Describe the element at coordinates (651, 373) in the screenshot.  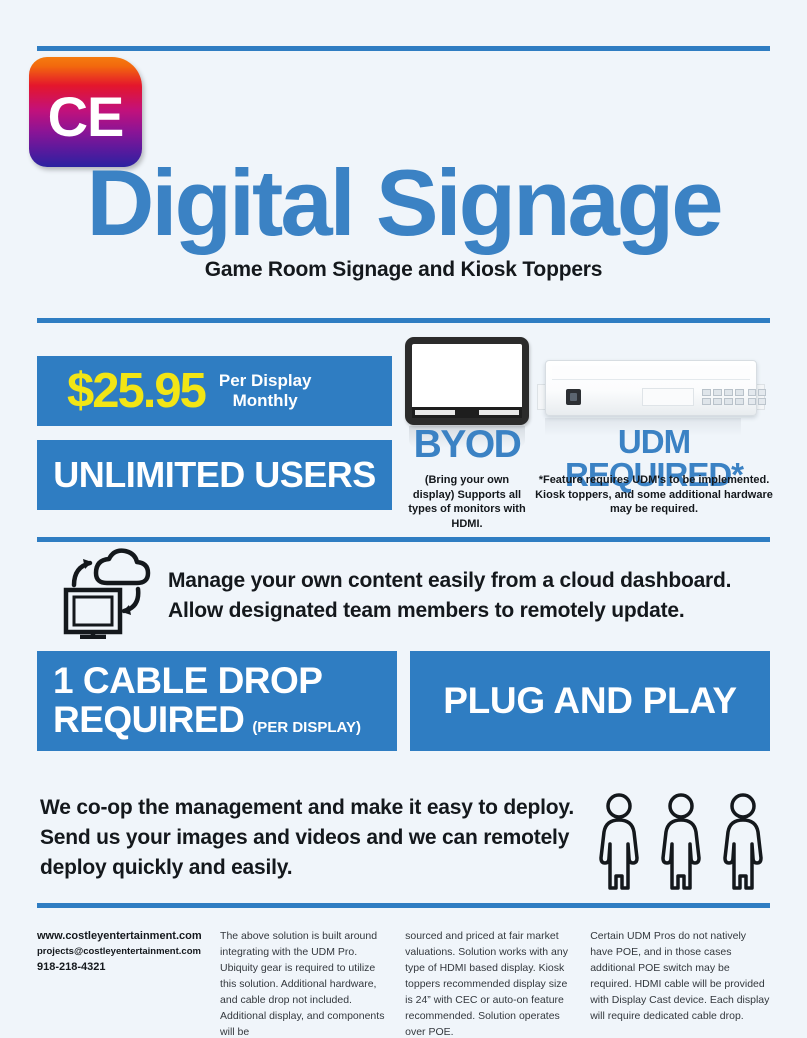
I see `udm-top-vent` at that location.